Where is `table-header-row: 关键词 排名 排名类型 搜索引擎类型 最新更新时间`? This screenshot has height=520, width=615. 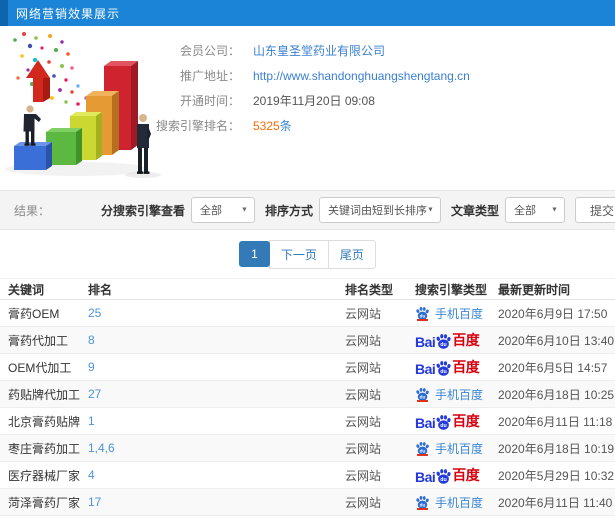 table-header-row: 关键词 排名 排名类型 搜索引擎类型 最新更新时间 is located at coordinates (307, 289).